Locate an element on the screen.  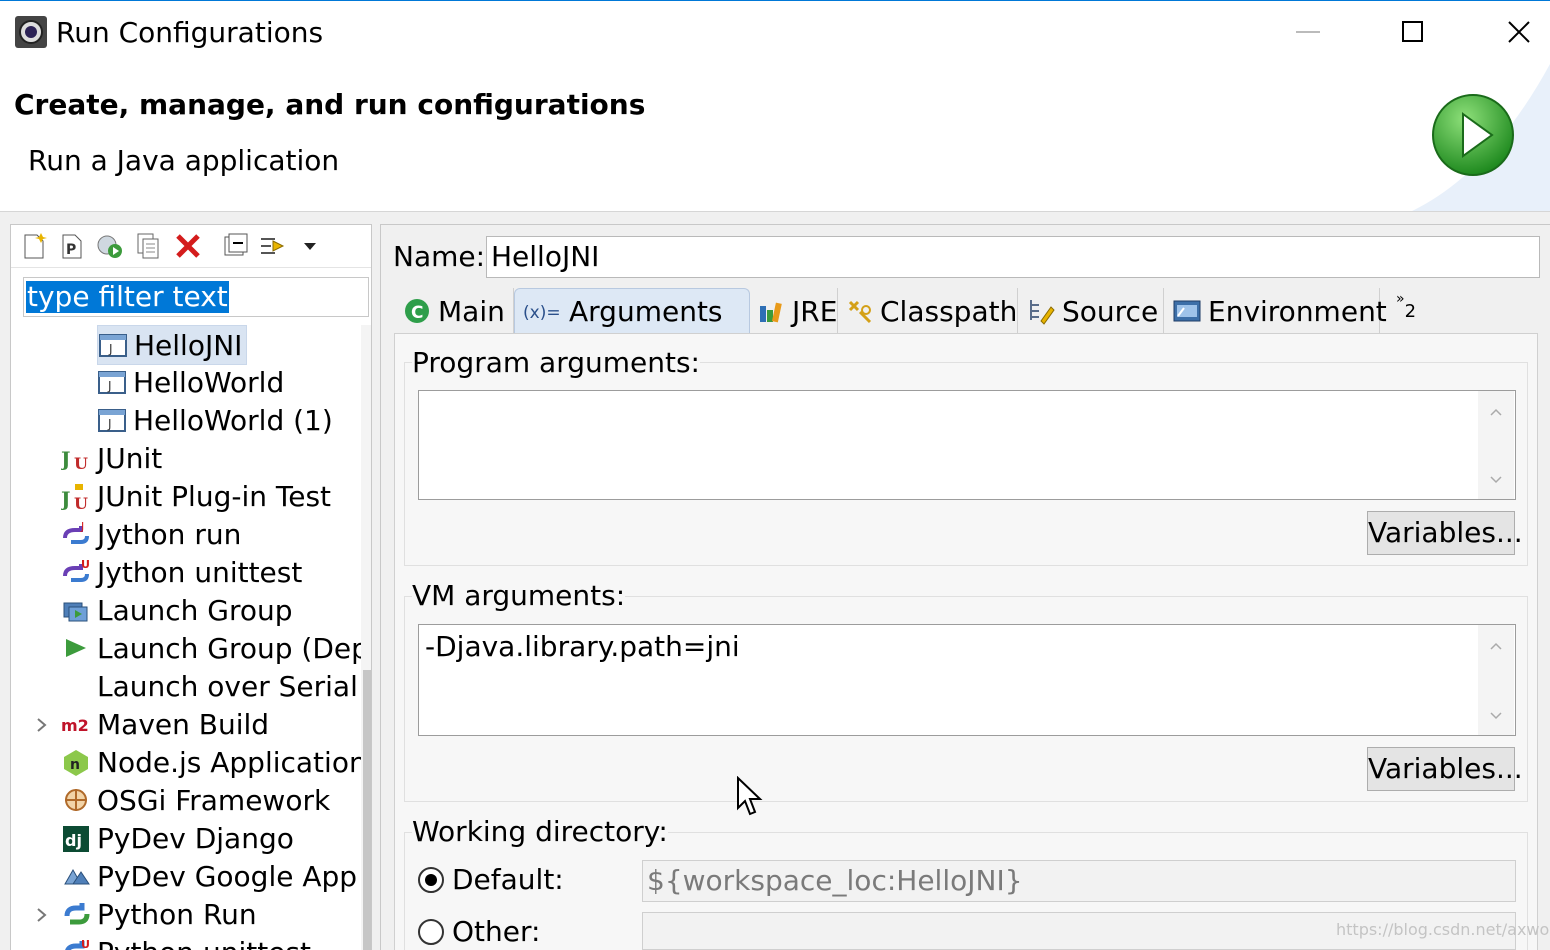
arguments-tab-icon: (x)= is located at coordinates (543, 312).